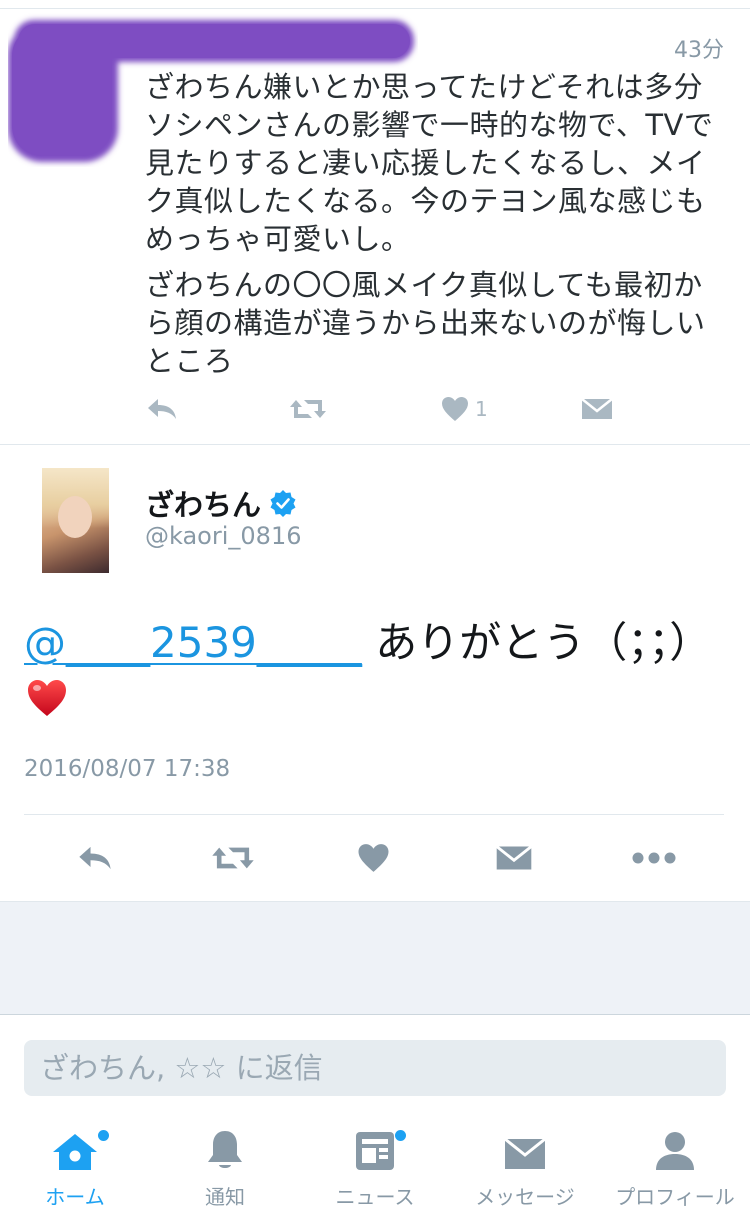  What do you see at coordinates (675, 1197) in the screenshot?
I see `tab-profile-label: プロフィール` at bounding box center [675, 1197].